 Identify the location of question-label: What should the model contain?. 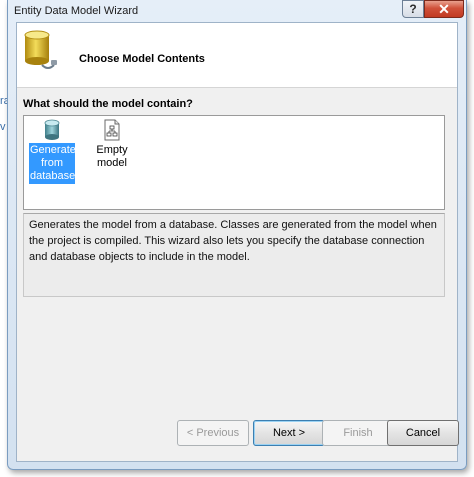
(108, 104).